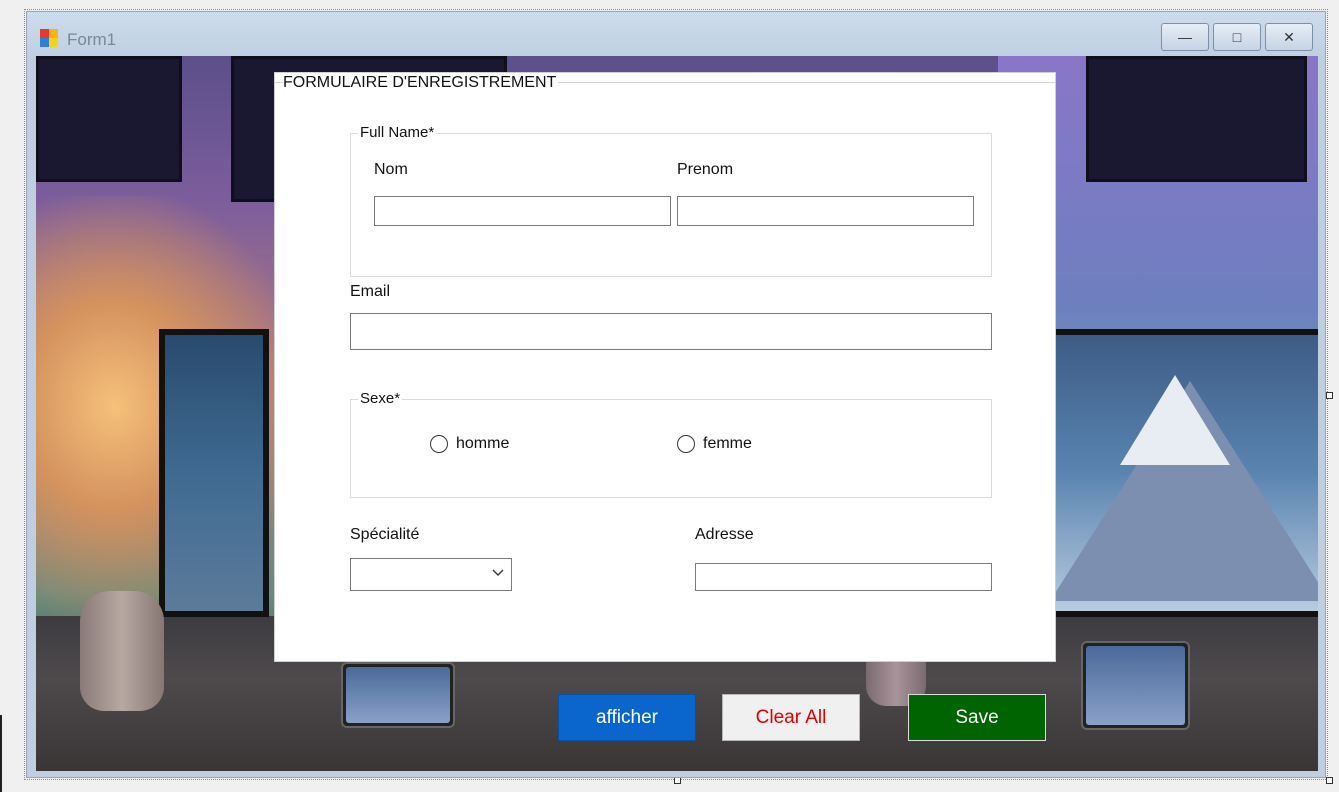 This screenshot has width=1339, height=792. Describe the element at coordinates (1329, 780) in the screenshot. I see `resize-grip-corner` at that location.